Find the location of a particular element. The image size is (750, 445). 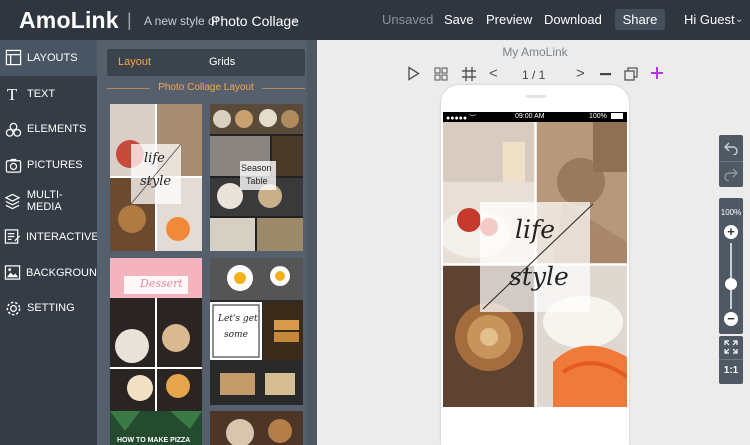

fit-screen-icon is located at coordinates (731, 349).